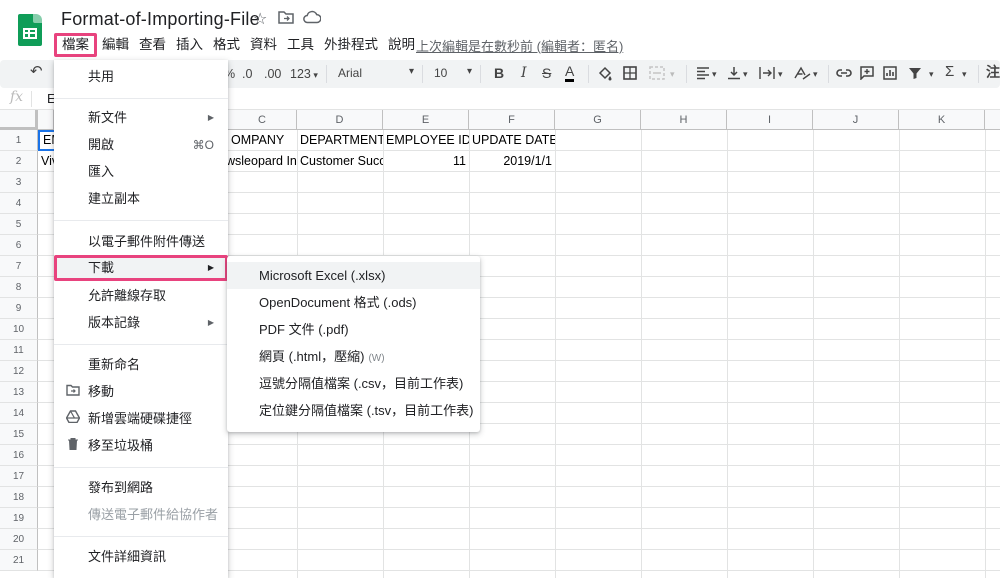 This screenshot has width=1000, height=578. Describe the element at coordinates (770, 120) in the screenshot. I see `column-header-i: I` at that location.